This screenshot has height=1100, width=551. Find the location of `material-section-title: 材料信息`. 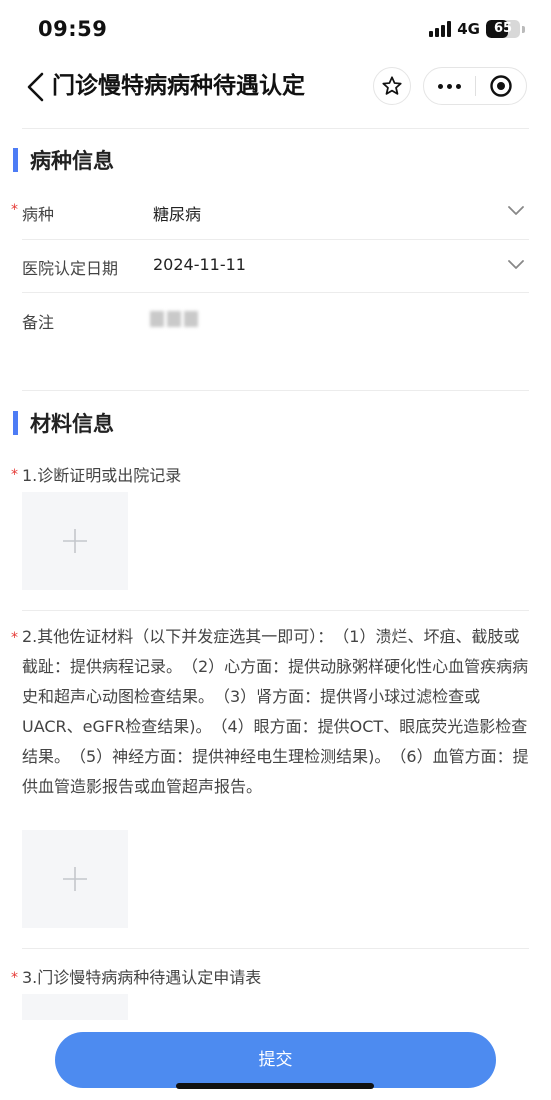

material-section-title: 材料信息 is located at coordinates (72, 424).